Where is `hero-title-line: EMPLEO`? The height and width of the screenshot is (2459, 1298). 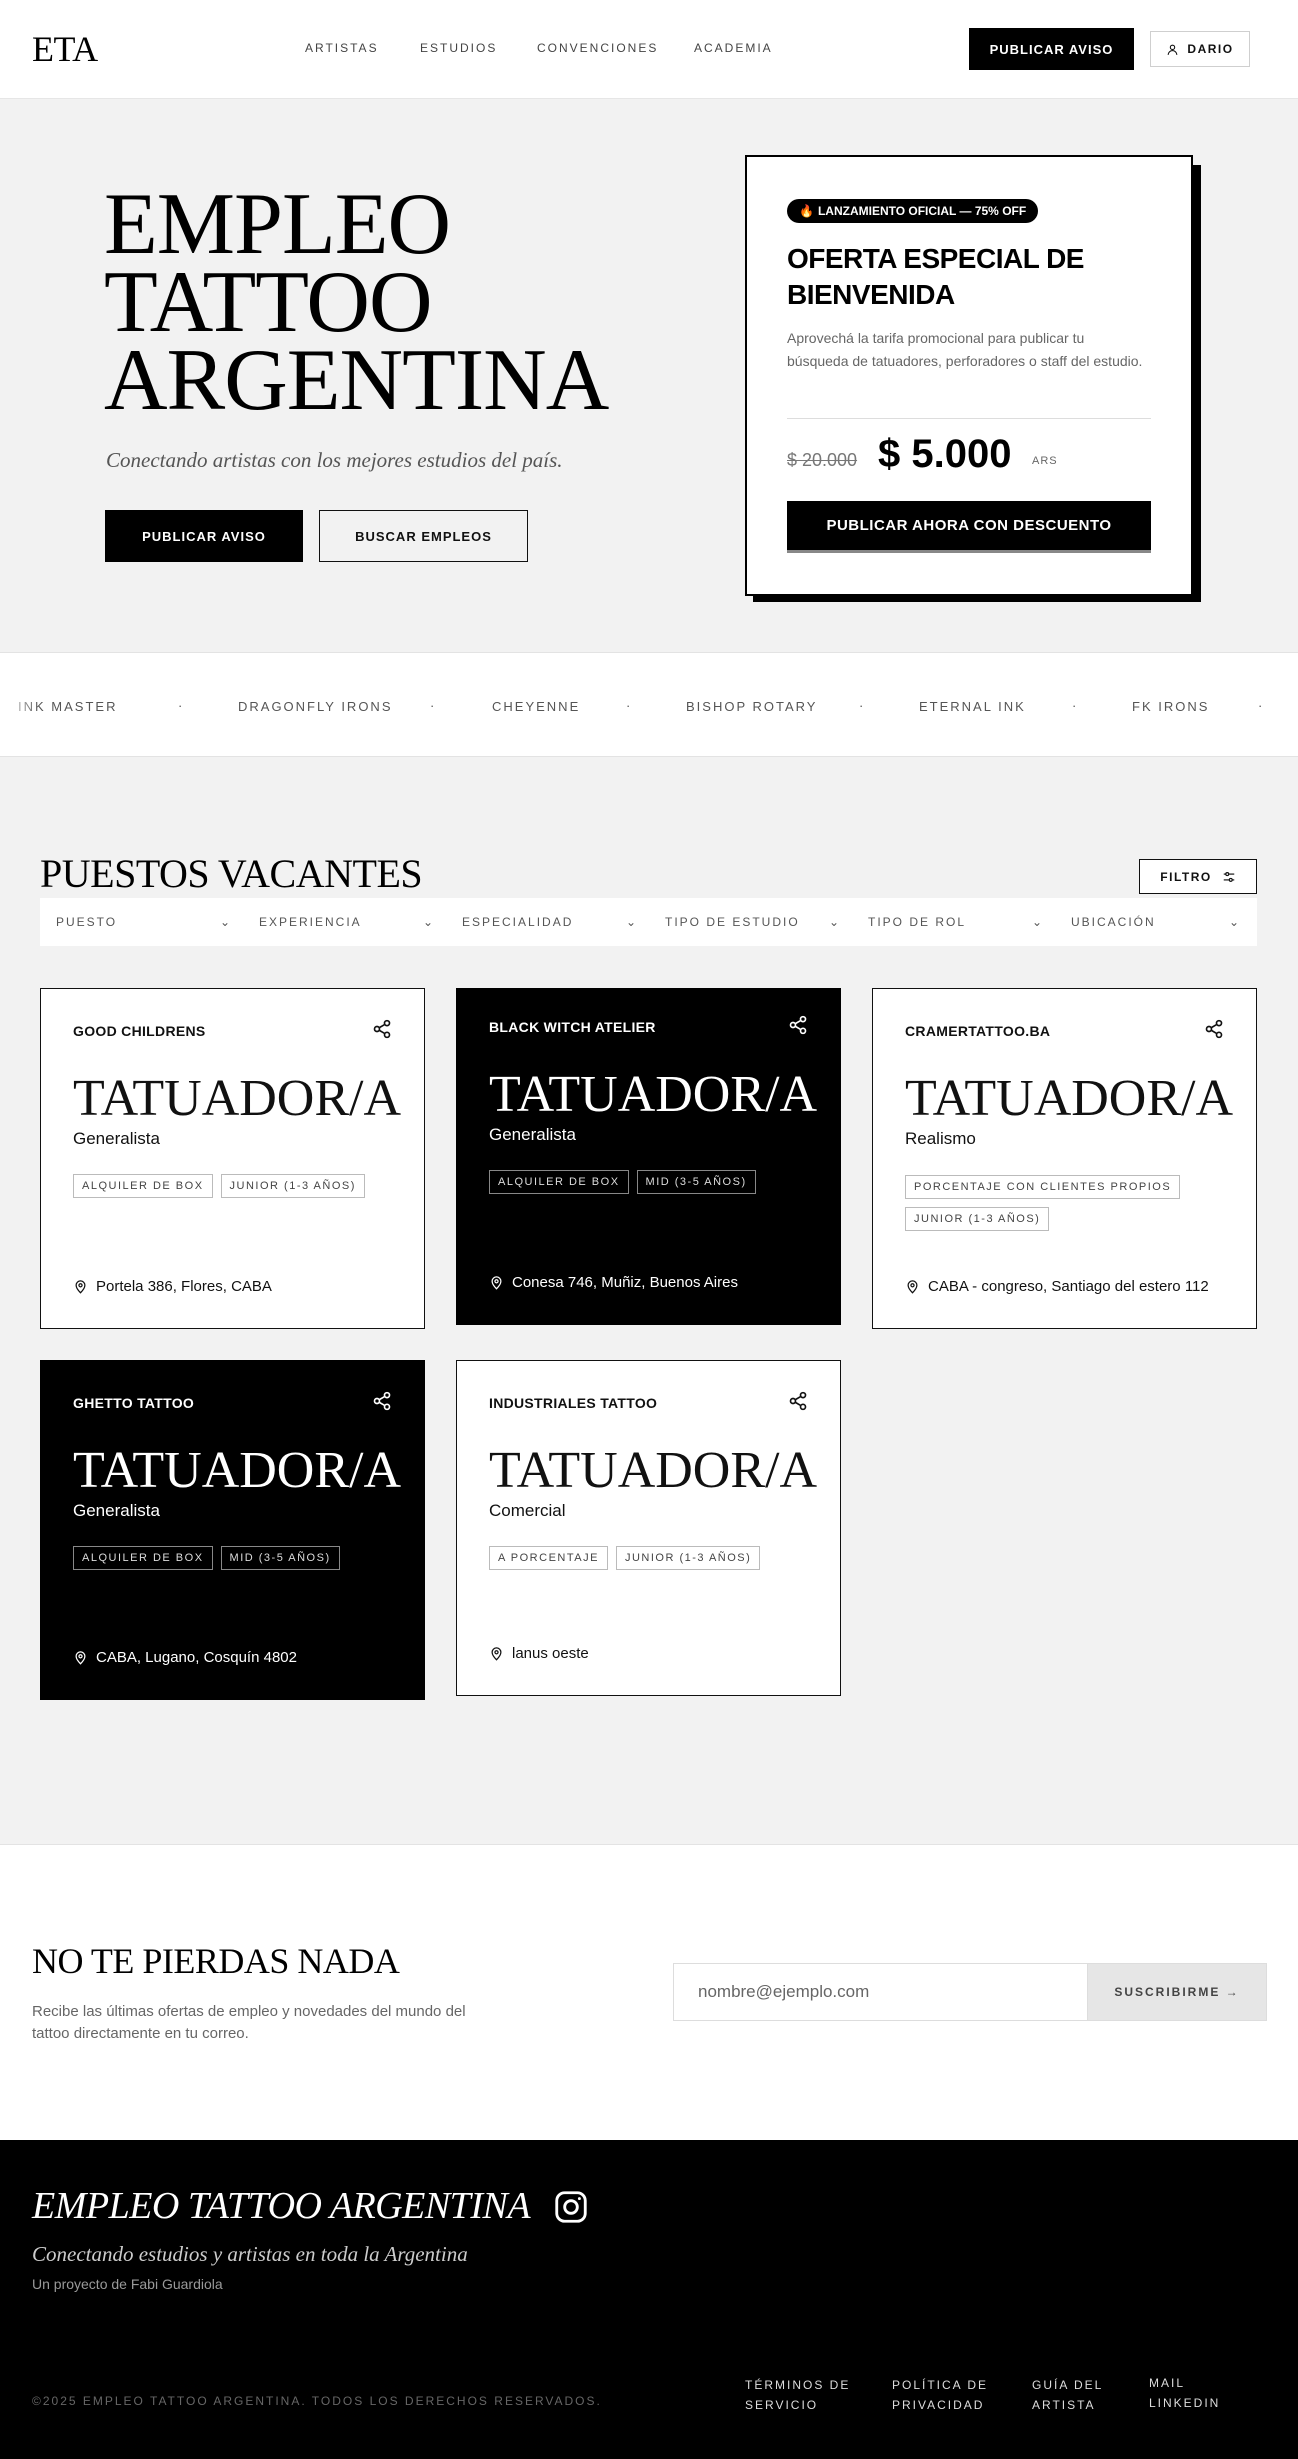 hero-title-line: EMPLEO is located at coordinates (277, 224).